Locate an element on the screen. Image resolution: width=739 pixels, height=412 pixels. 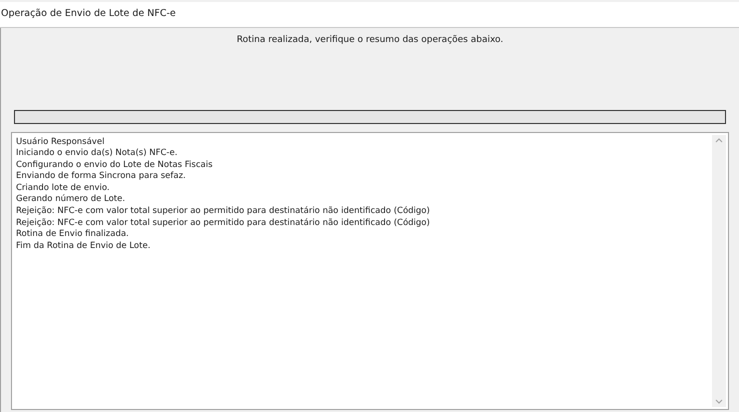
log-line: Iniciando o envio da(s) Nota(s) NFC-e. is located at coordinates (97, 154).